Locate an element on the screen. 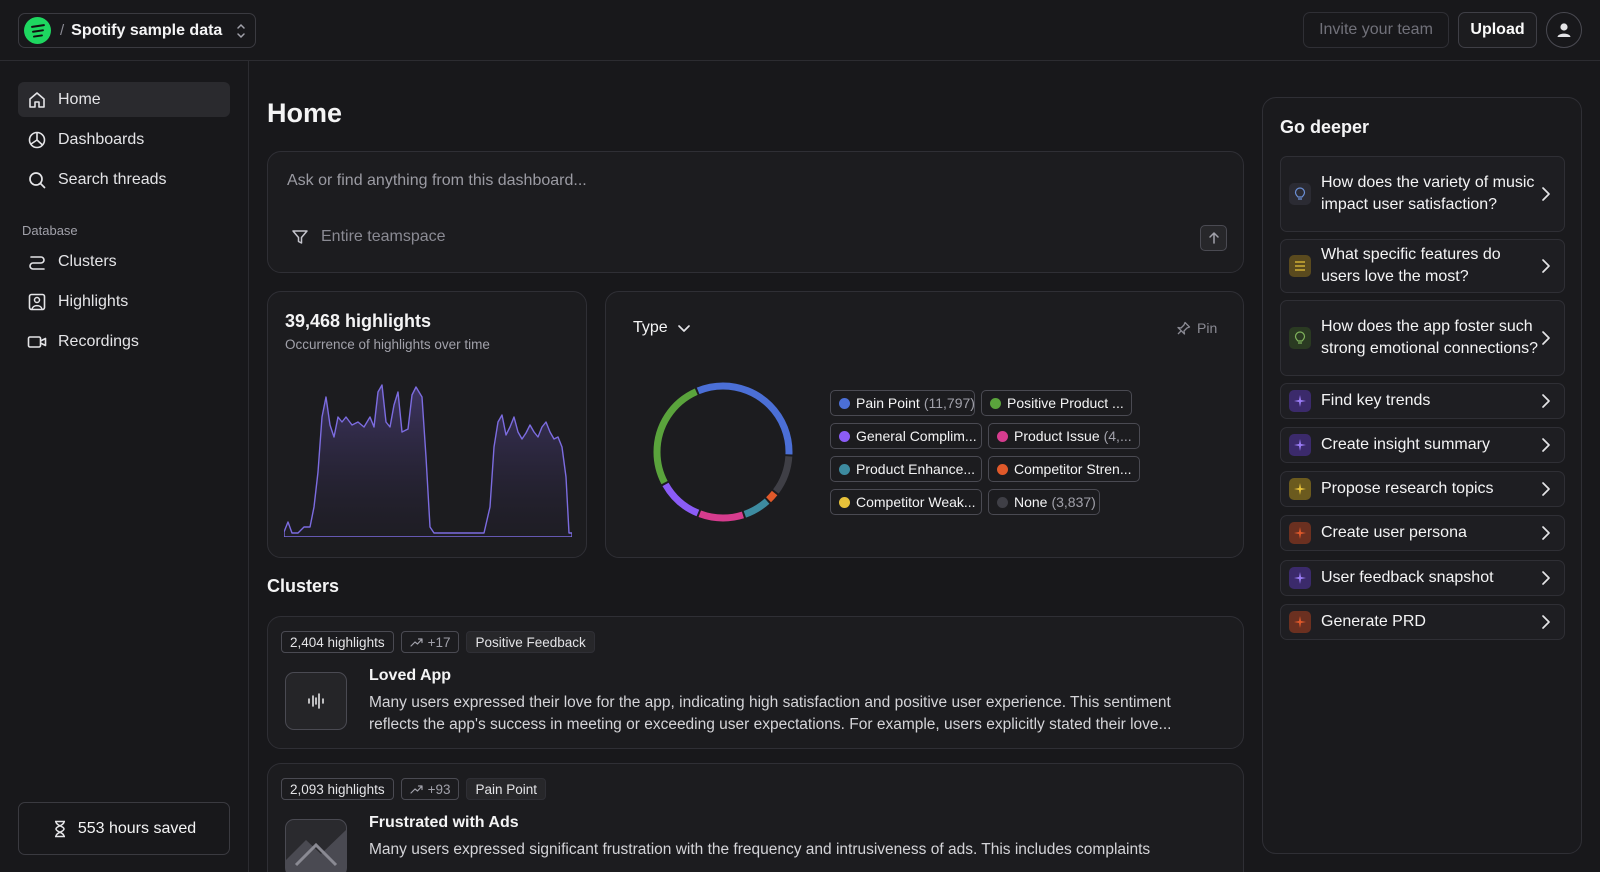  sidebar-item-label: Clusters is located at coordinates (87, 261).